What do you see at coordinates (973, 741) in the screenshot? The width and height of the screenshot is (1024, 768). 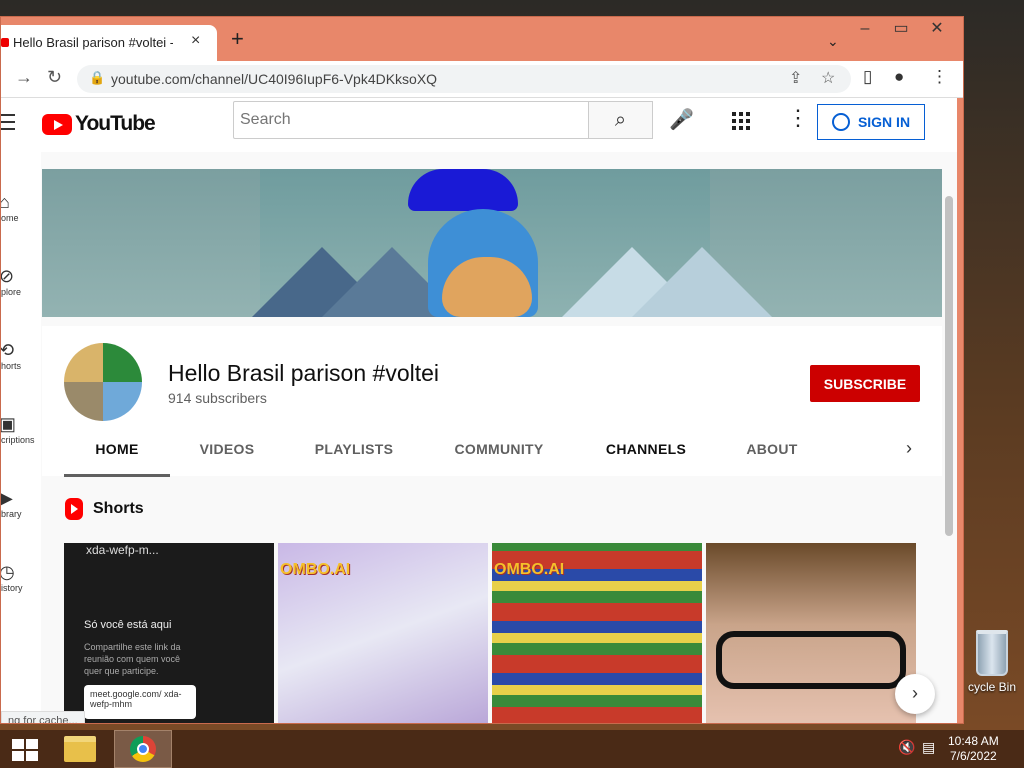 I see `clock-time: 10:48 AM` at bounding box center [973, 741].